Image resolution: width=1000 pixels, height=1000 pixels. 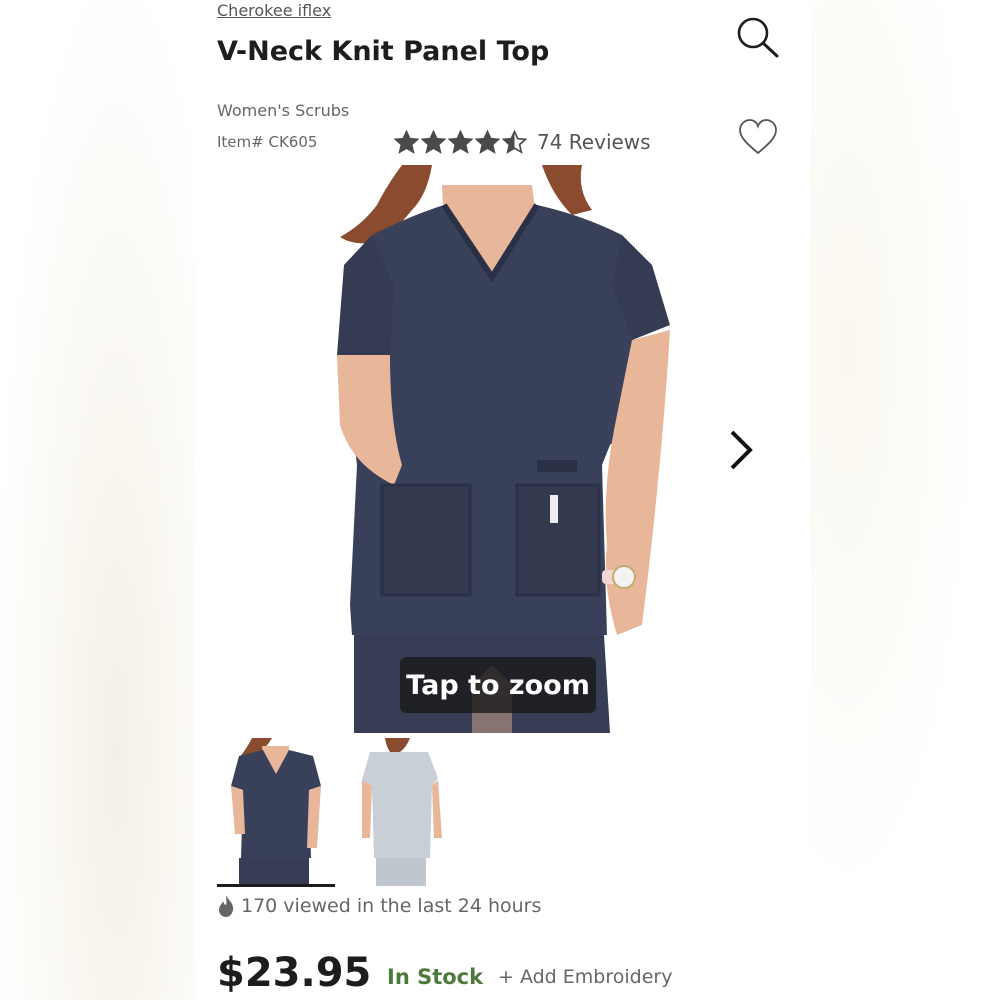 I want to click on navy-scrub-thumbnail-image, so click(x=276, y=812).